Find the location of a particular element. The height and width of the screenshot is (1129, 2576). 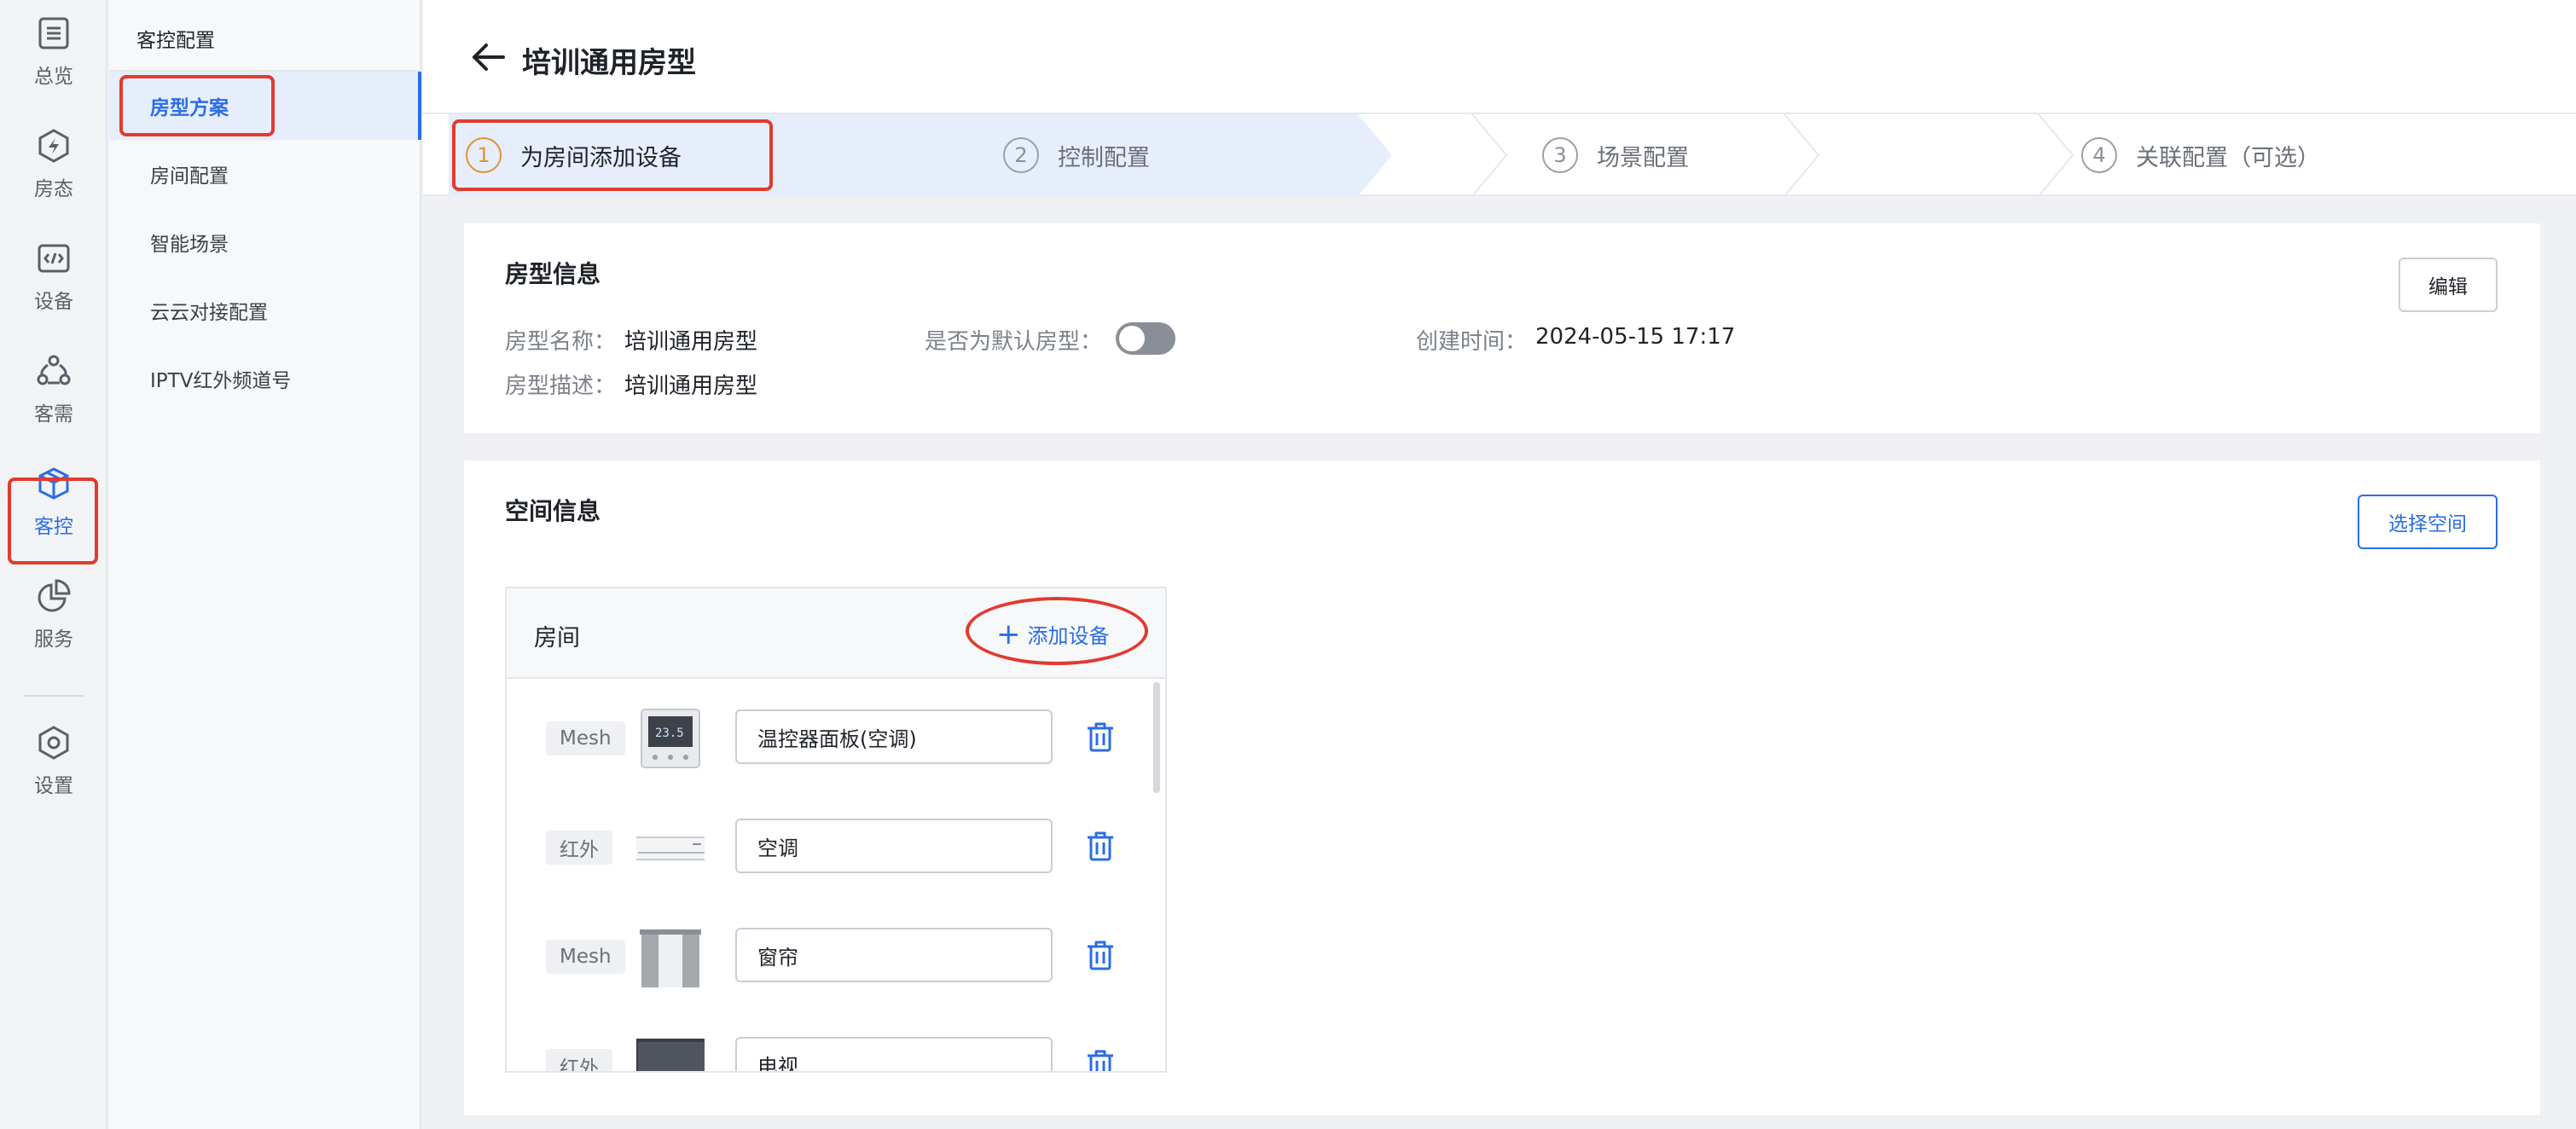

rail-label: 客控 is located at coordinates (53, 527).